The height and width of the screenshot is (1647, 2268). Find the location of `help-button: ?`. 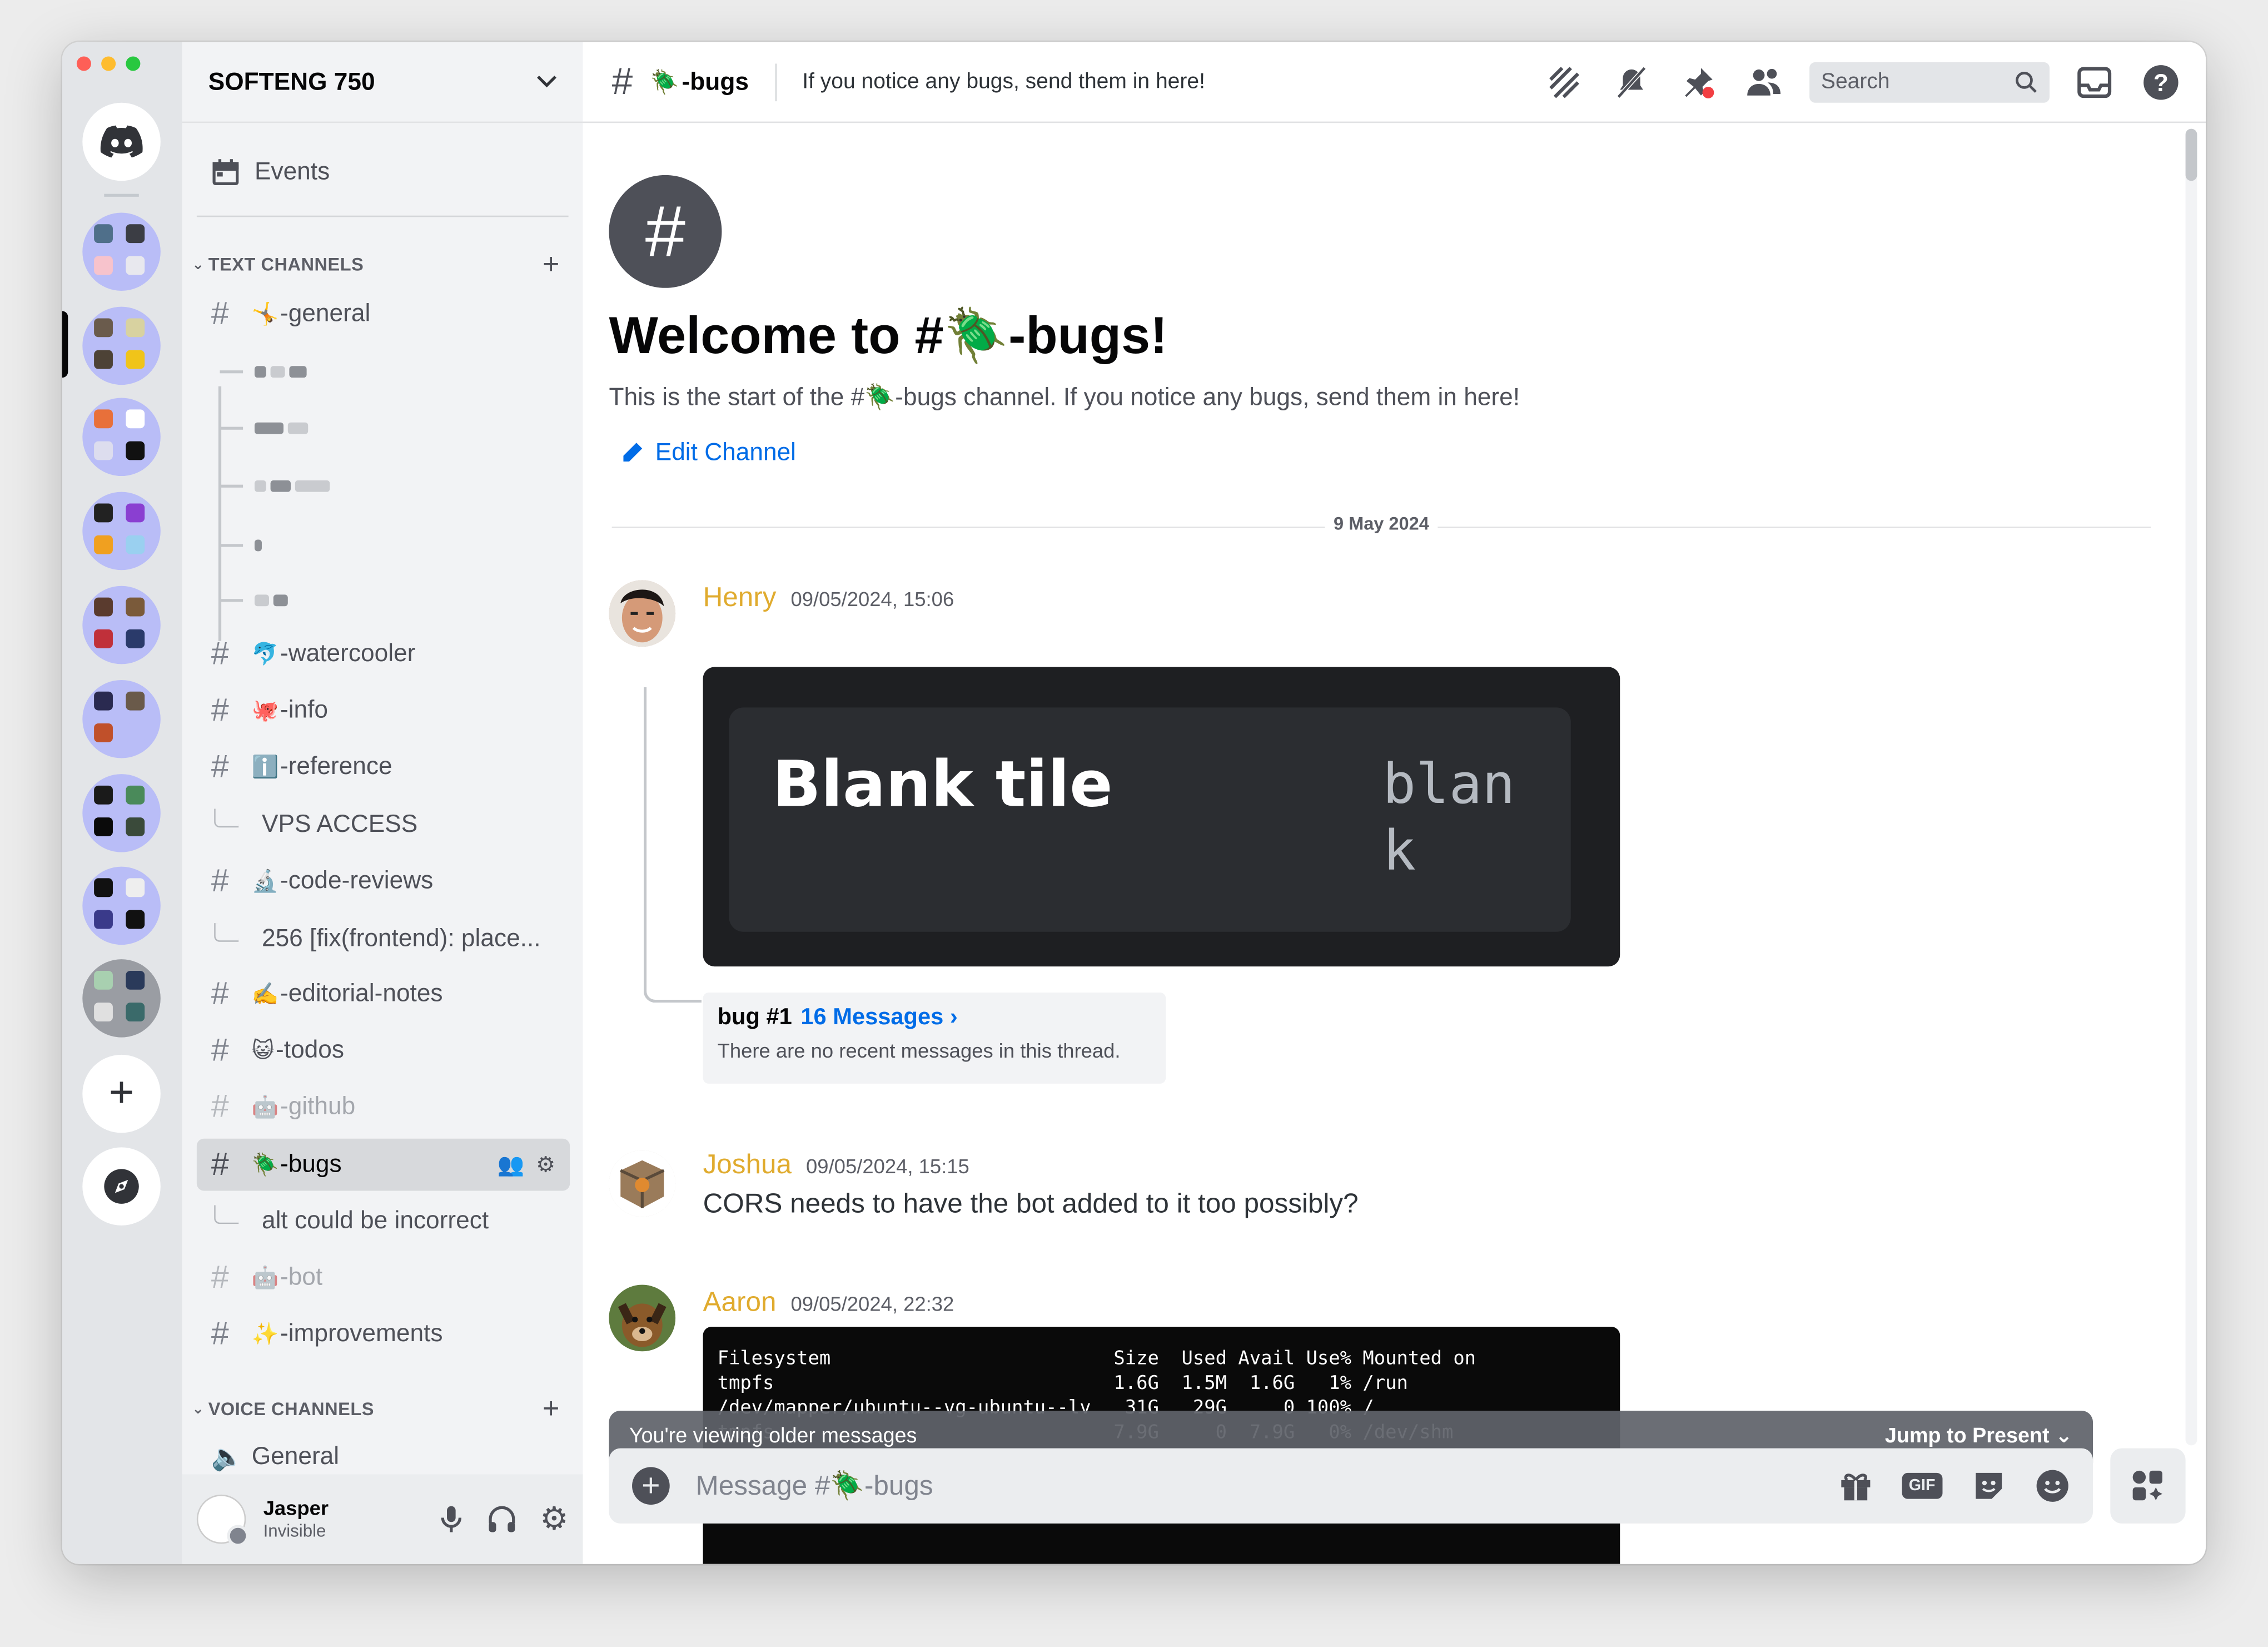

help-button: ? is located at coordinates (2160, 81).